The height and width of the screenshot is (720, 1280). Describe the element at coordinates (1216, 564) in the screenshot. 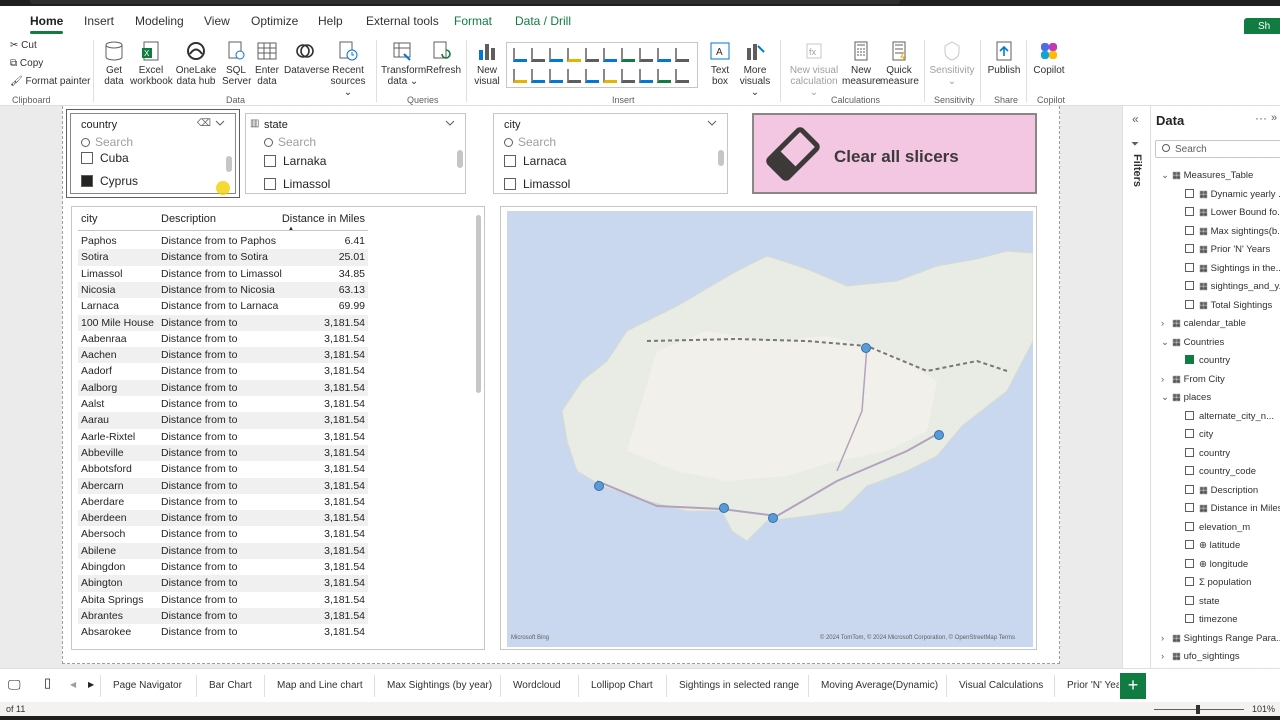

I see `data-field: ⊕ longitude` at that location.